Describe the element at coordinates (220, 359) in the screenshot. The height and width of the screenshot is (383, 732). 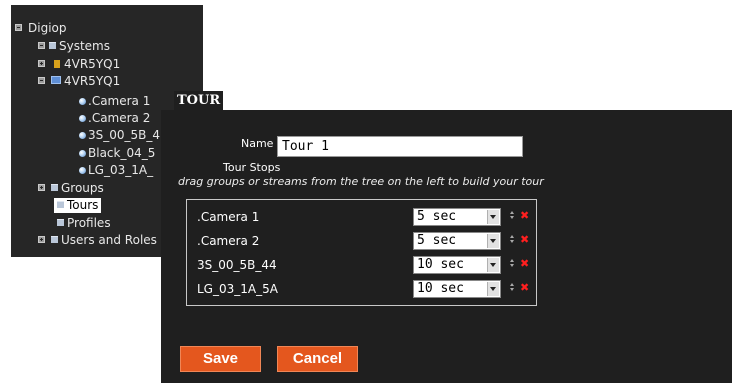
I see `save-button: Save` at that location.